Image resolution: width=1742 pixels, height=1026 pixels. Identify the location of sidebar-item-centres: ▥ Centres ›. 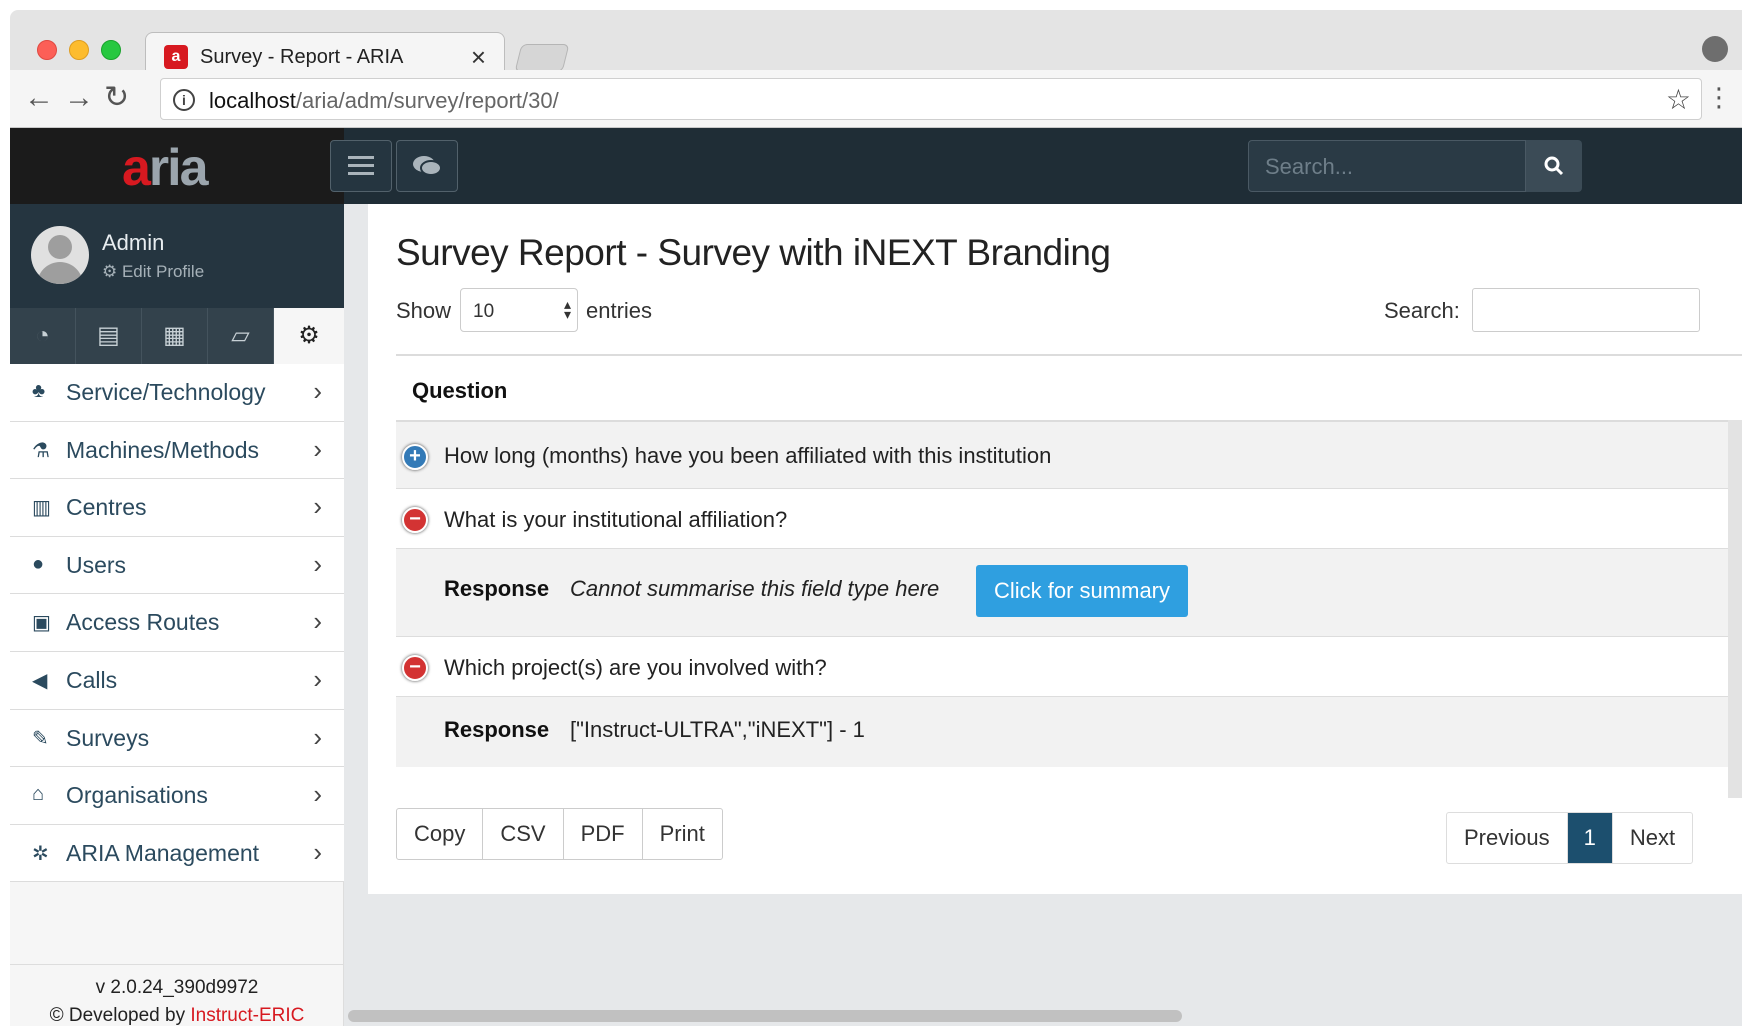
(177, 508).